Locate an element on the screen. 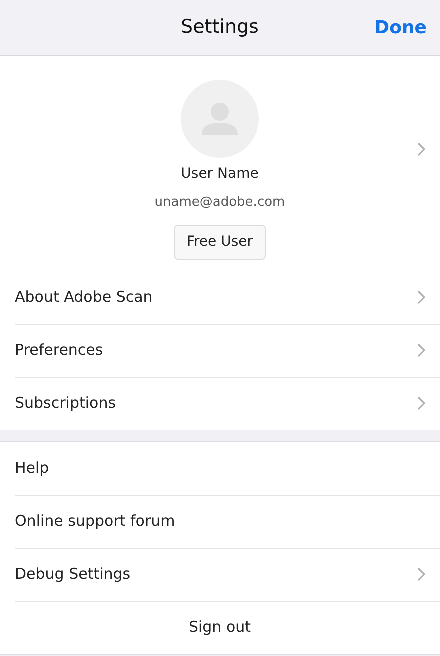 The width and height of the screenshot is (440, 656). user-name: User Name is located at coordinates (220, 174).